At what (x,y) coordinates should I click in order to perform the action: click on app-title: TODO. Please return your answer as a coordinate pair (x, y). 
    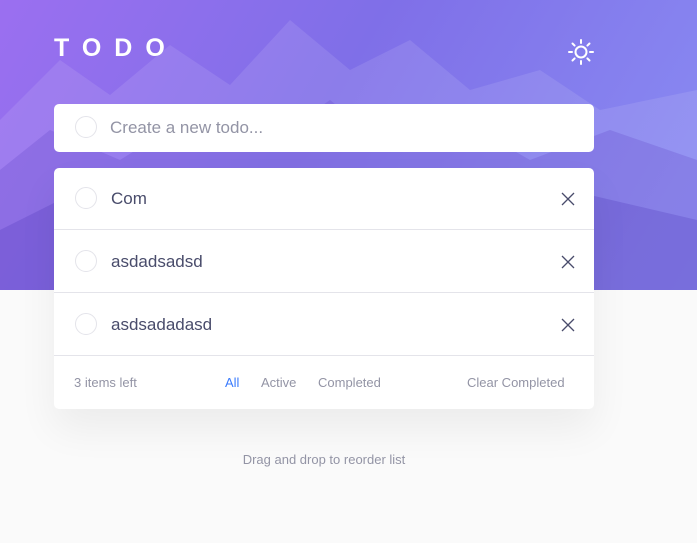
    Looking at the image, I should click on (116, 48).